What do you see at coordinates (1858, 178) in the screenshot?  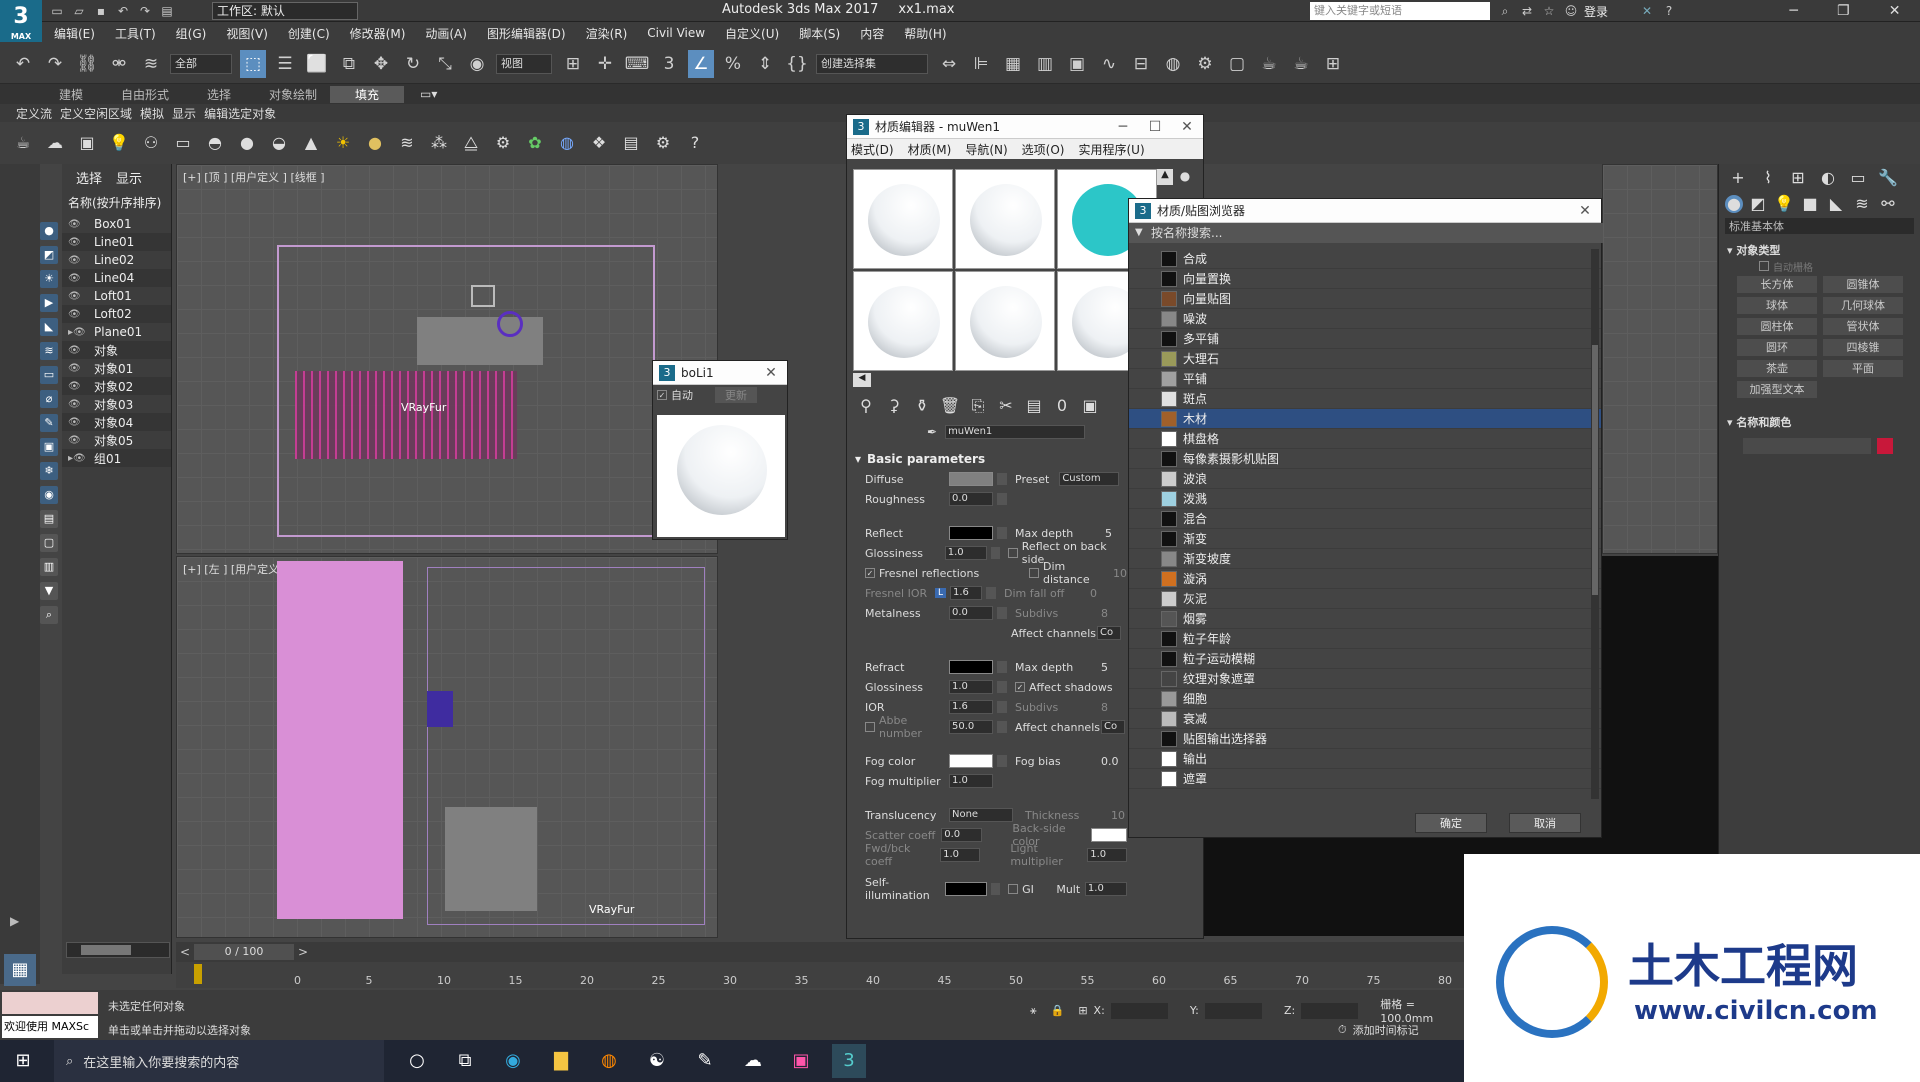 I see `display-tab-icon: ▭` at bounding box center [1858, 178].